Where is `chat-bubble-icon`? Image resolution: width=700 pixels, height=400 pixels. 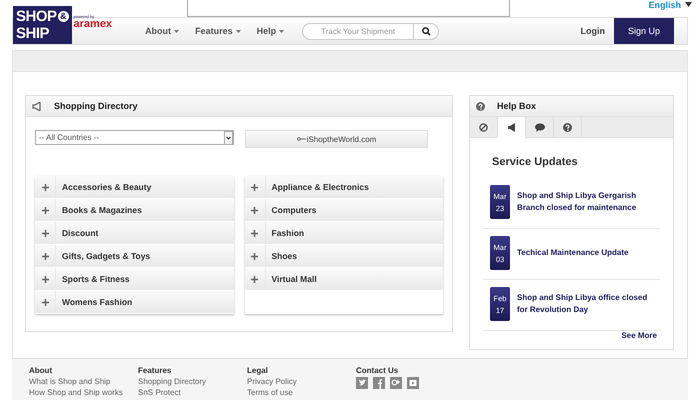 chat-bubble-icon is located at coordinates (539, 127).